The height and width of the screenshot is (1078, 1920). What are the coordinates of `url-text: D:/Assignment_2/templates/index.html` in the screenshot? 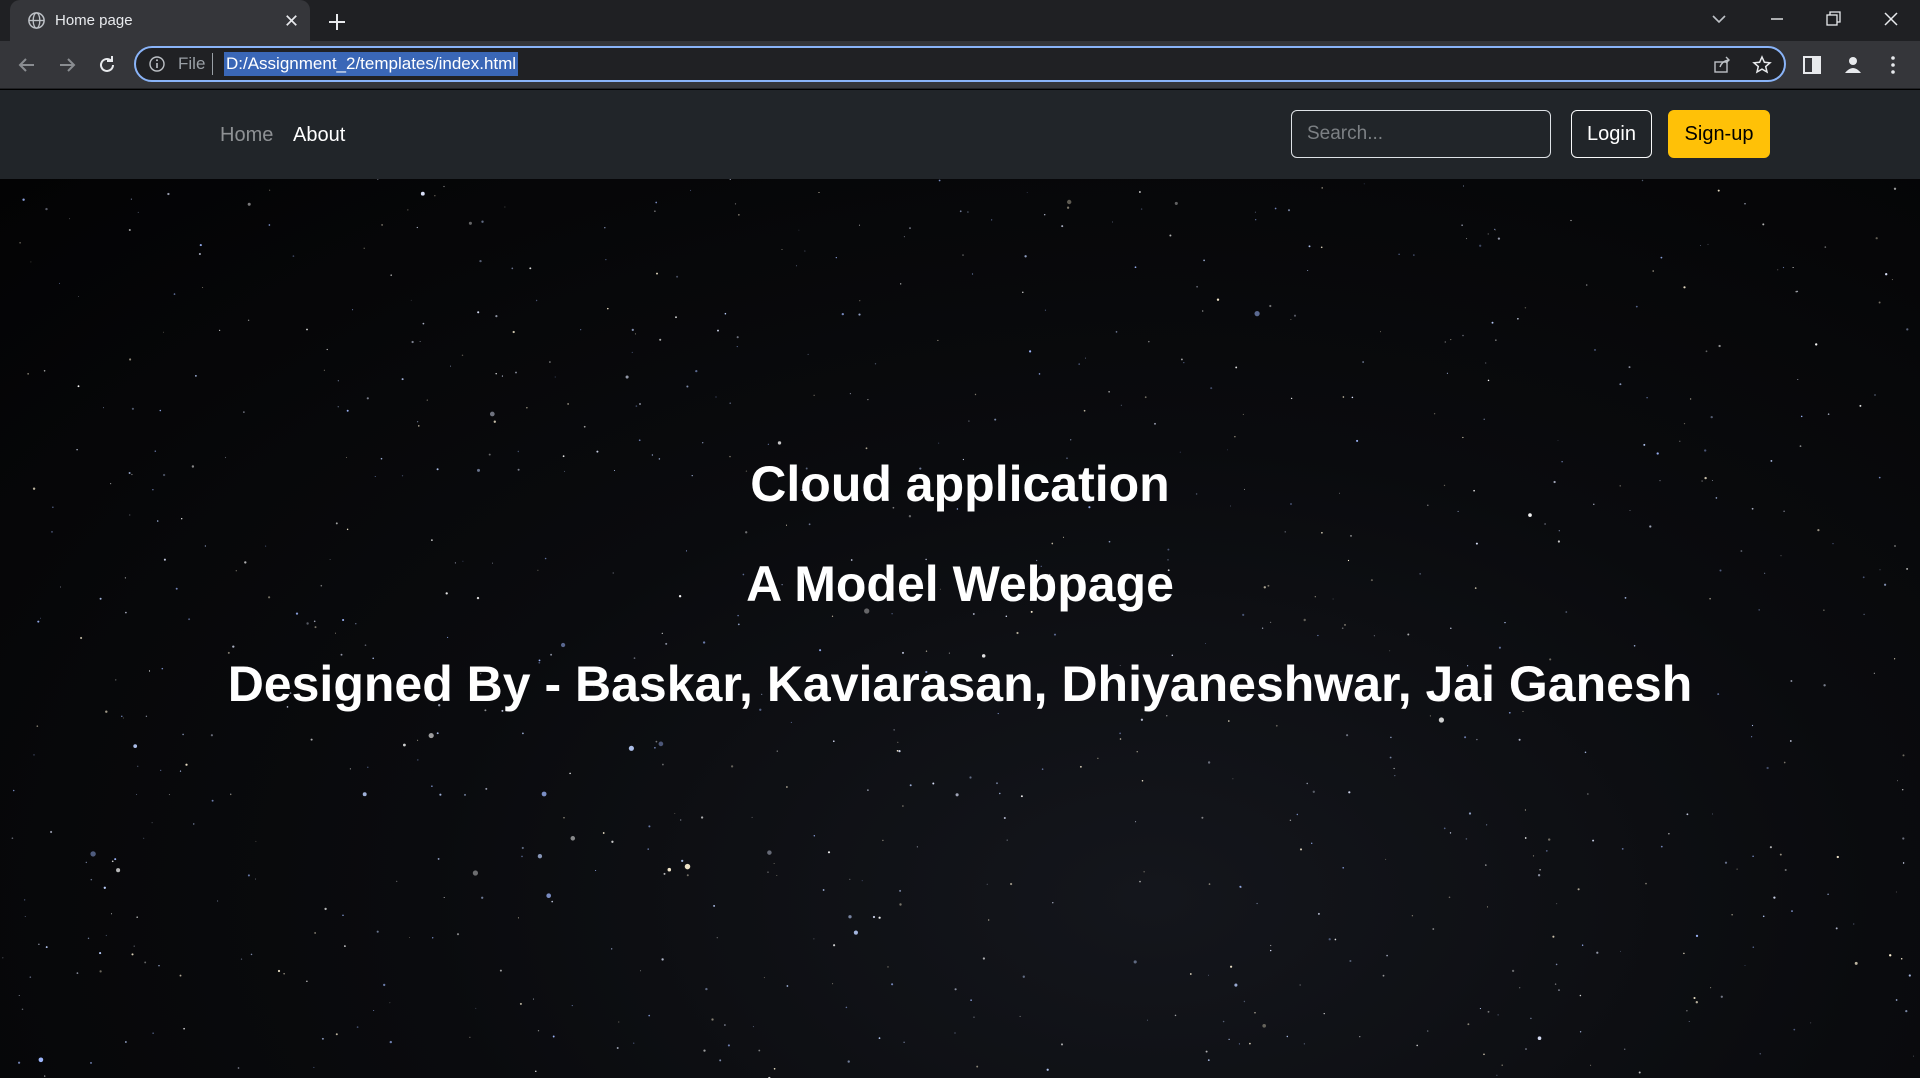 It's located at (371, 64).